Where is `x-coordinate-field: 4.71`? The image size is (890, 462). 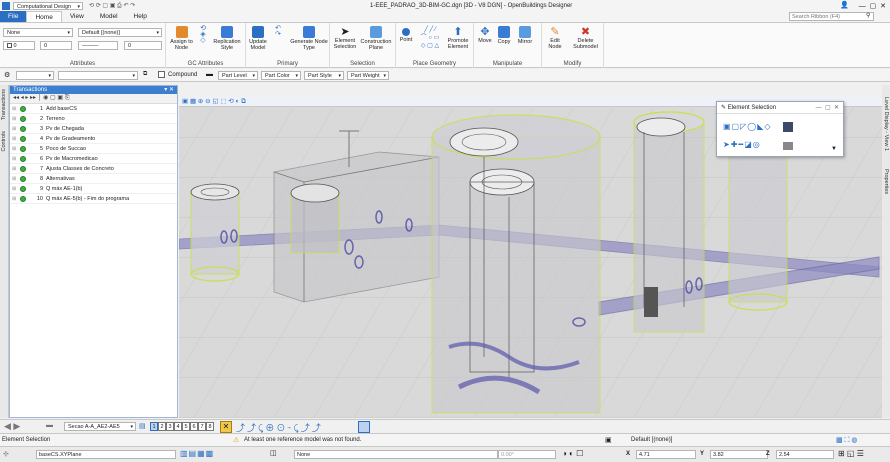
x-coordinate-field: 4.71 is located at coordinates (666, 454).